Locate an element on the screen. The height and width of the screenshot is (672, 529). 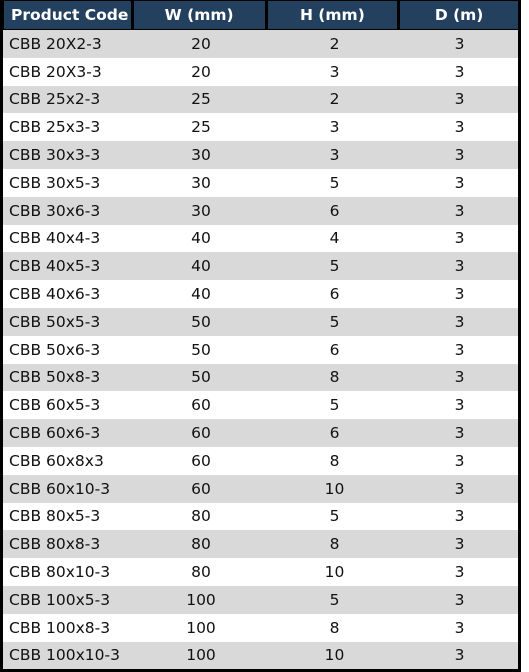
table-row: CBB 40x4-3 40 4 3 is located at coordinates (260, 238).